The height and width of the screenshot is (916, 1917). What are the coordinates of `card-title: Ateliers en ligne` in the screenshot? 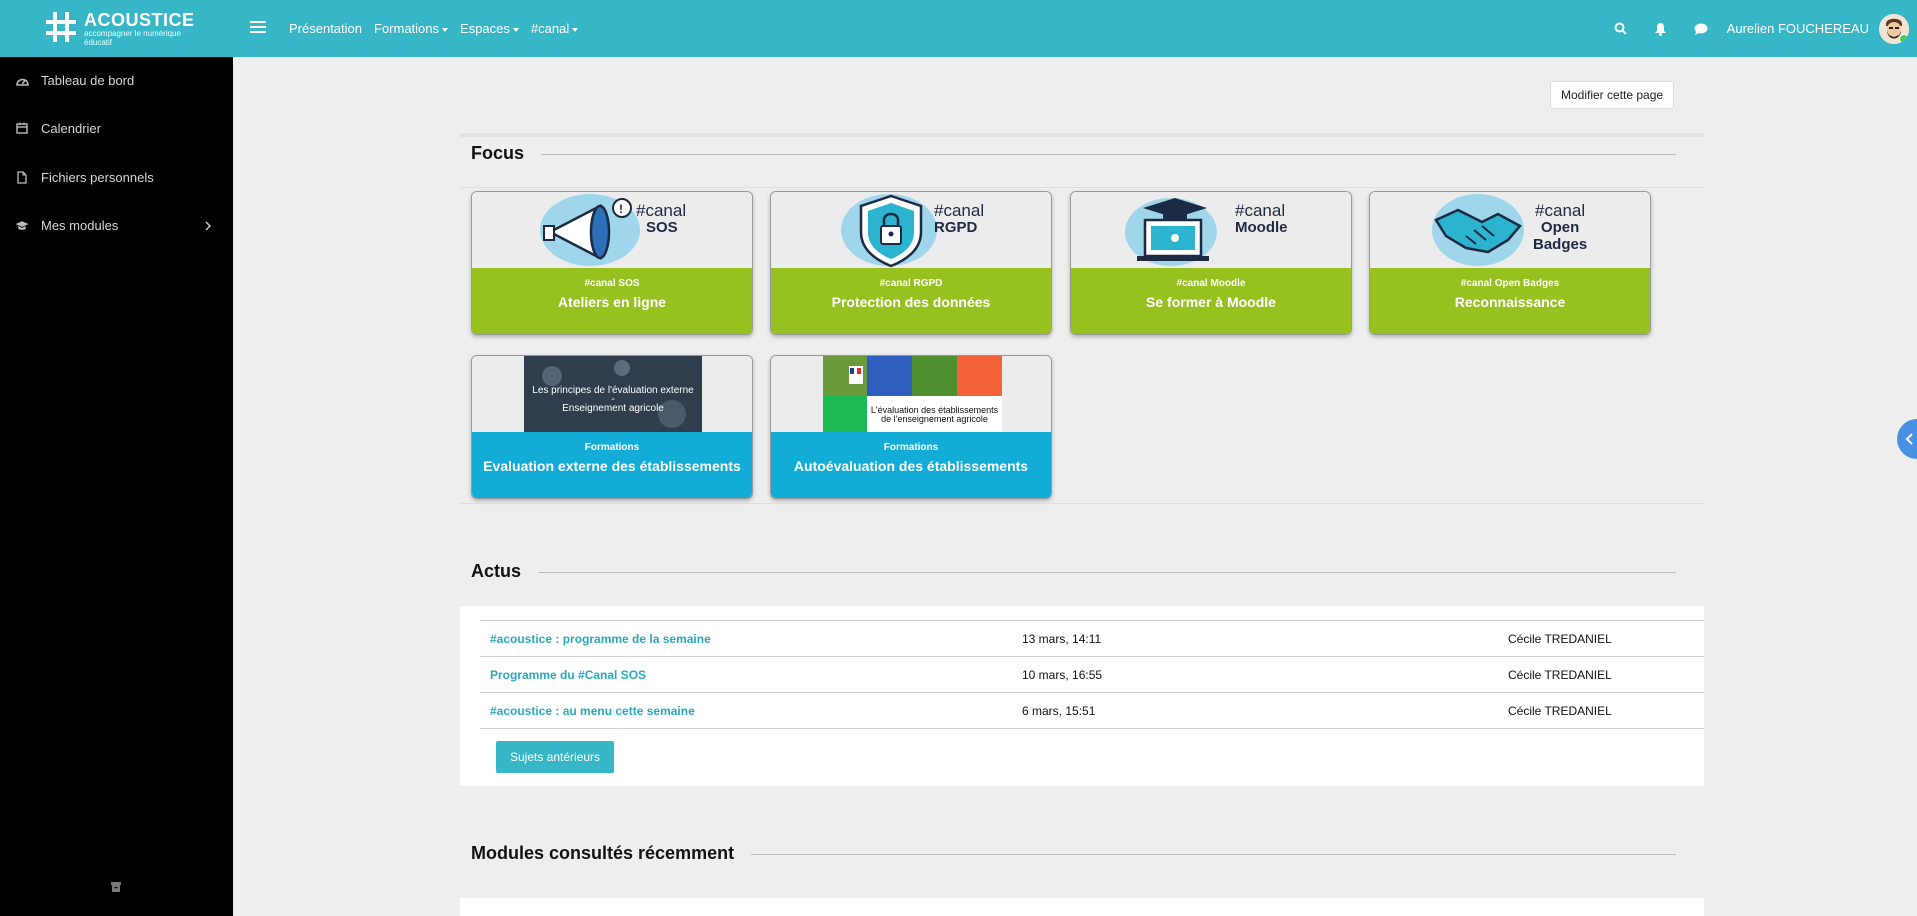 It's located at (612, 302).